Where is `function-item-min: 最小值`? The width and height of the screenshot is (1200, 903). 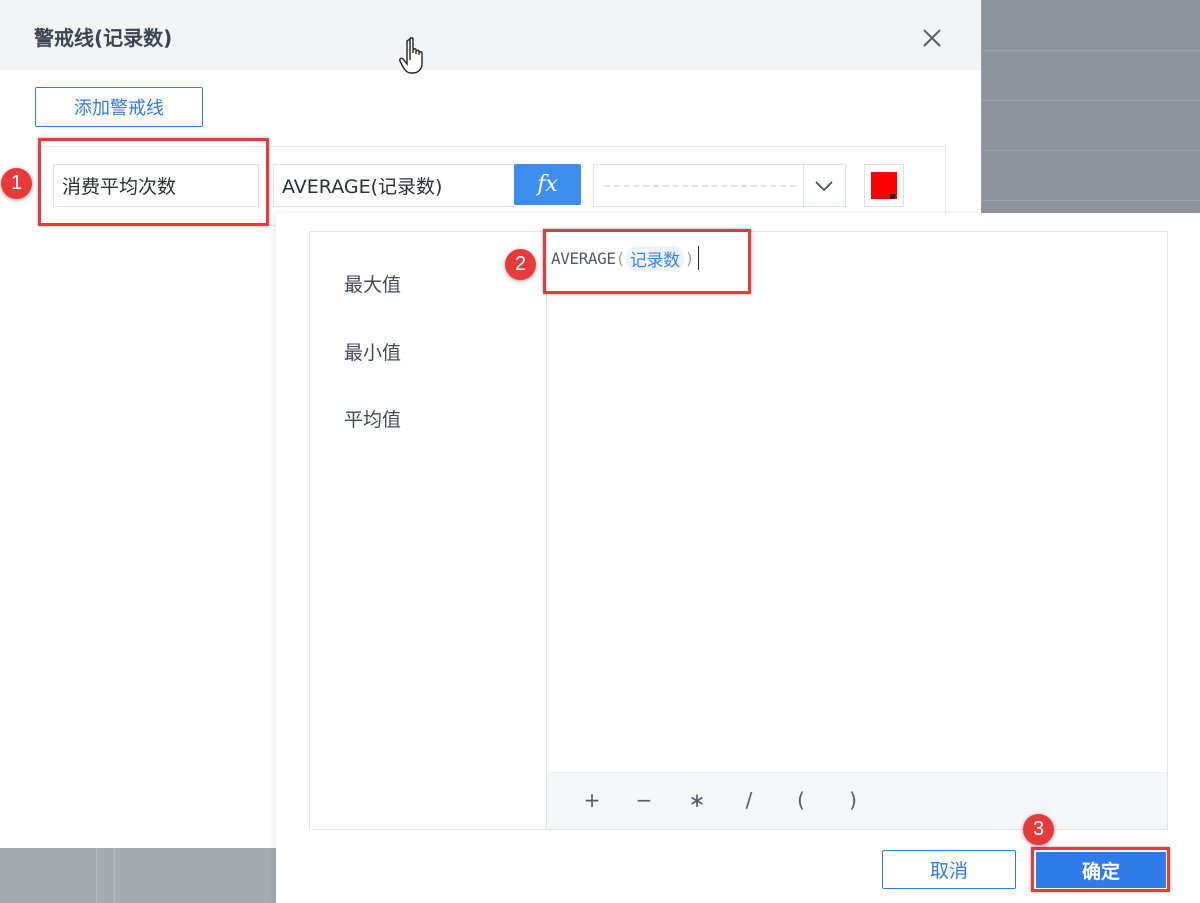 function-item-min: 最小值 is located at coordinates (372, 351).